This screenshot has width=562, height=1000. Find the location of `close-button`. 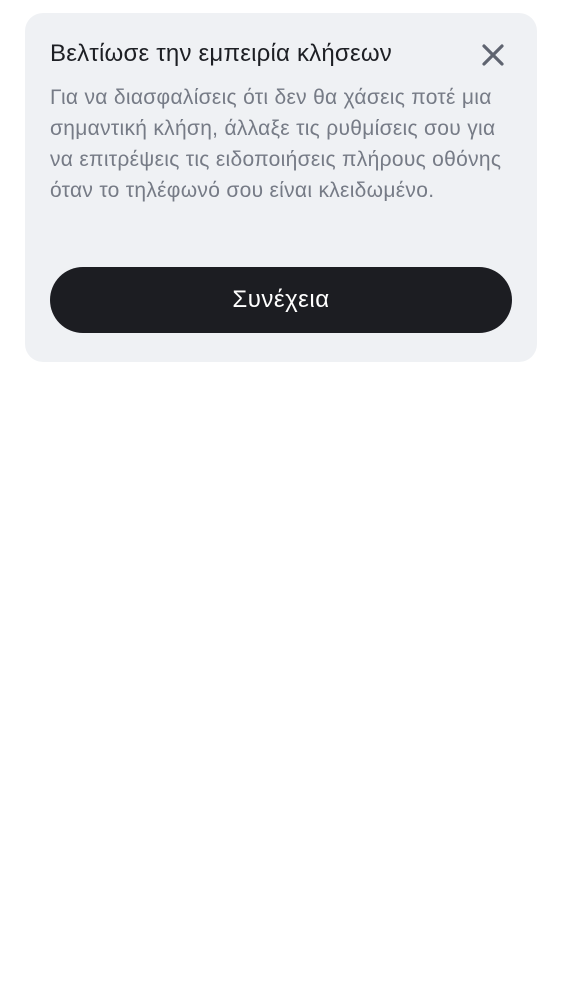

close-button is located at coordinates (493, 55).